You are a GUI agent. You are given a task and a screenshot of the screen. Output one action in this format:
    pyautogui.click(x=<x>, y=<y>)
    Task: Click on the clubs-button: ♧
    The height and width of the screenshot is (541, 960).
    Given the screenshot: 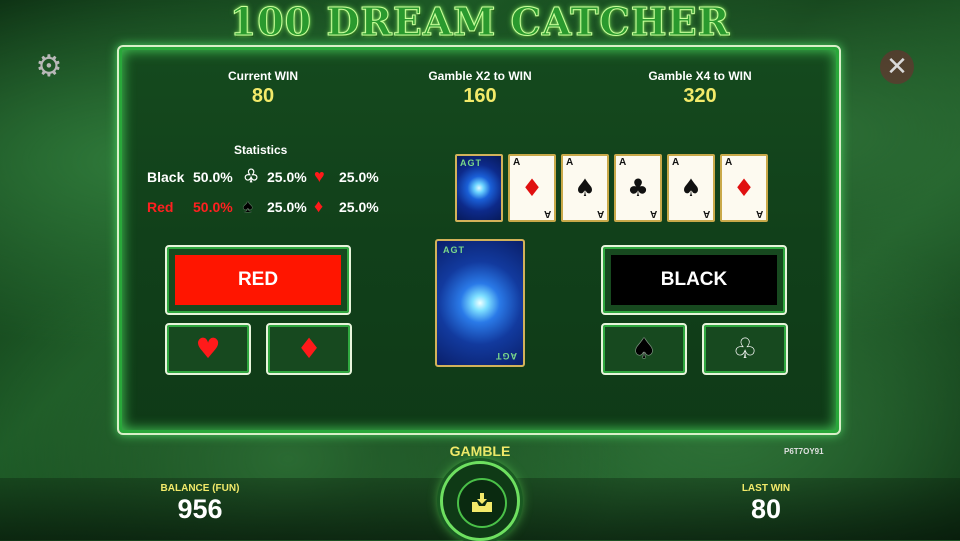 What is the action you would take?
    pyautogui.click(x=745, y=349)
    